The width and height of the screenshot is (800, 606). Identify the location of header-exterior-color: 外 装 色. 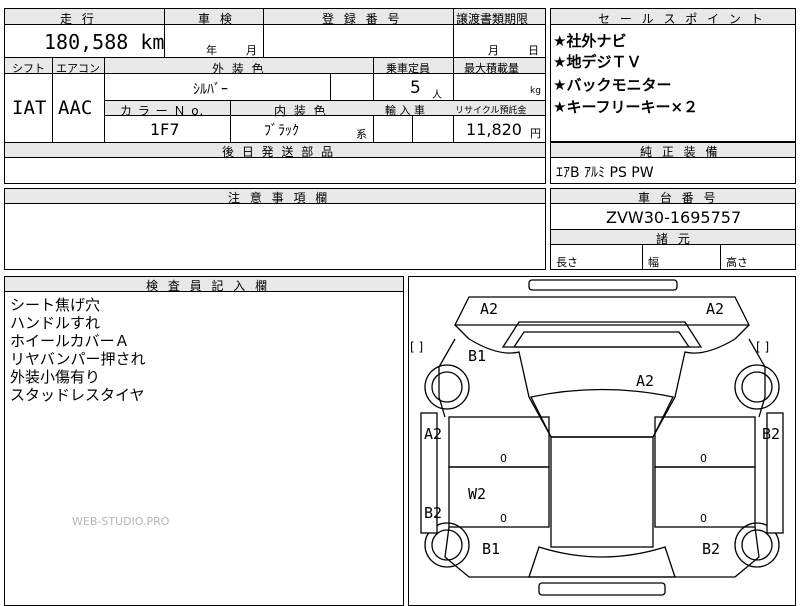
(239, 69).